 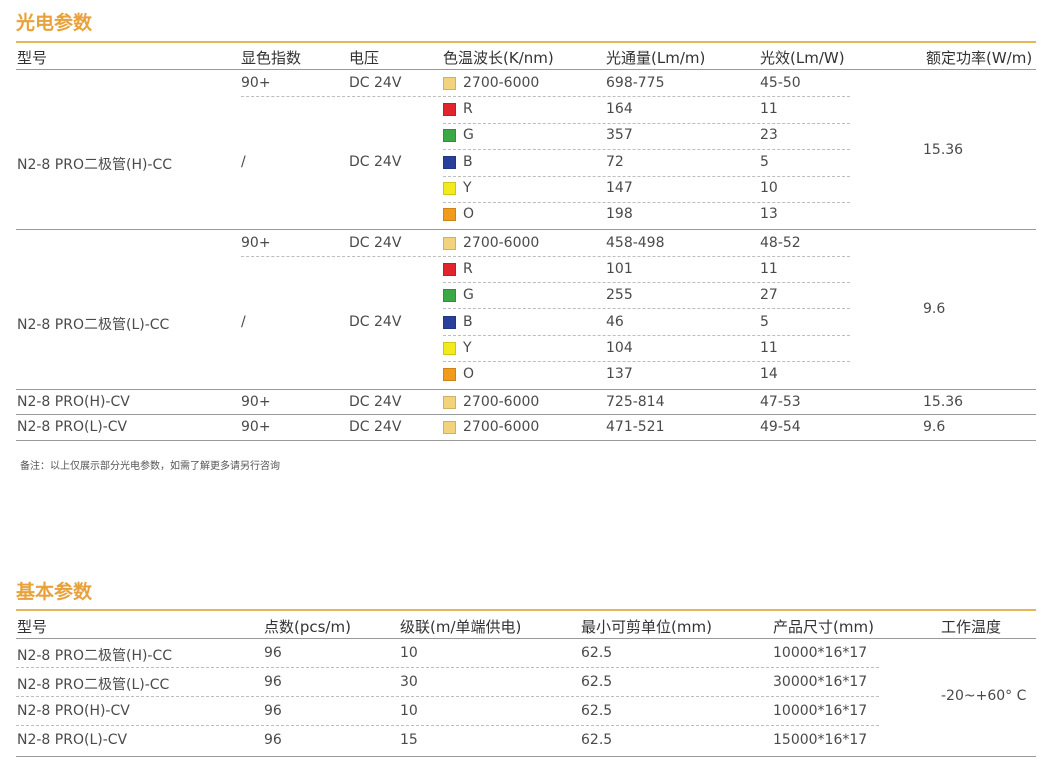 I want to click on flux-value: 458-498, so click(x=635, y=243).